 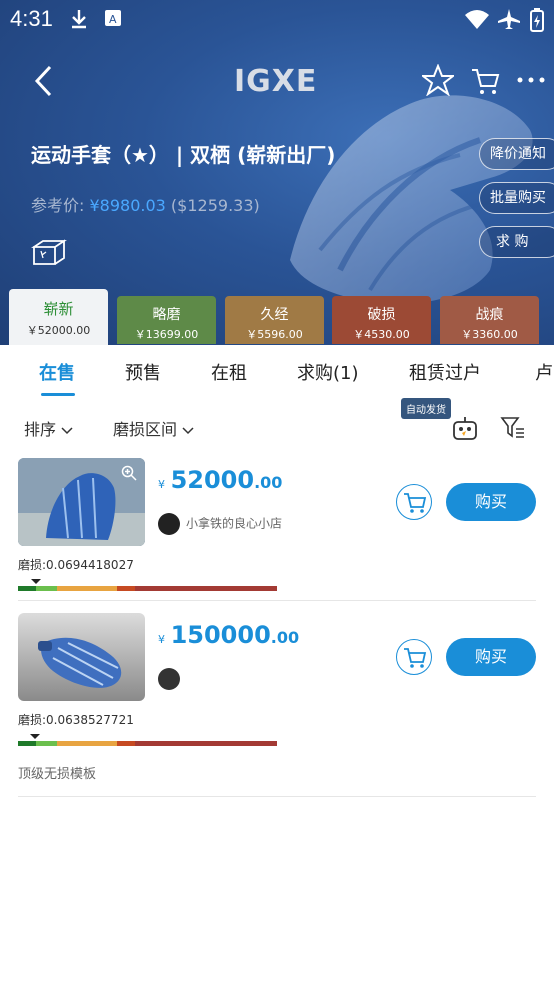 What do you see at coordinates (212, 480) in the screenshot?
I see `price-integer: 52000` at bounding box center [212, 480].